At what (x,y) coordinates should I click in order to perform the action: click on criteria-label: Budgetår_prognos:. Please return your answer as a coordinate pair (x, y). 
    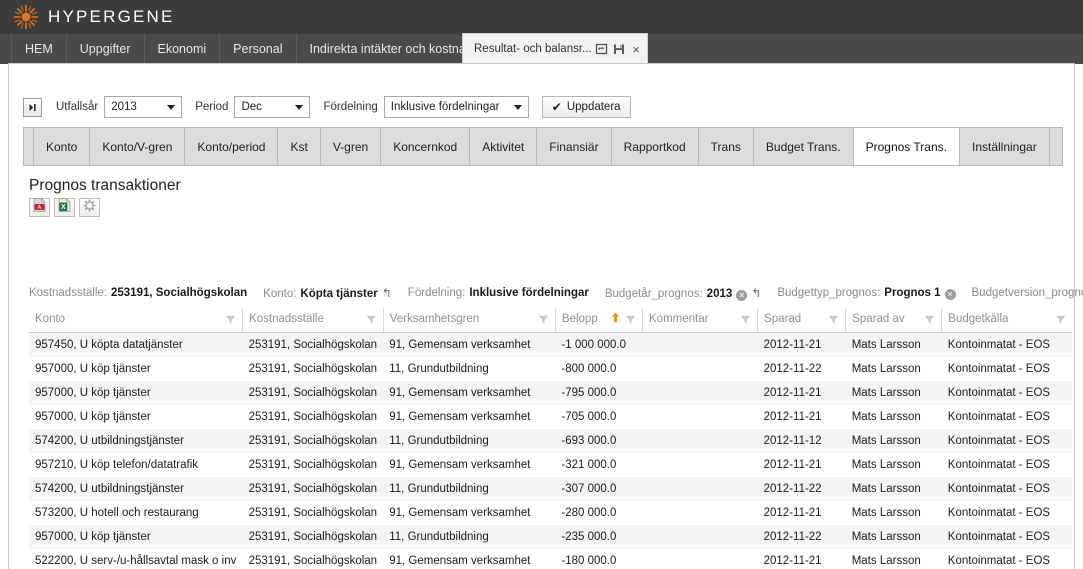
    Looking at the image, I should click on (653, 294).